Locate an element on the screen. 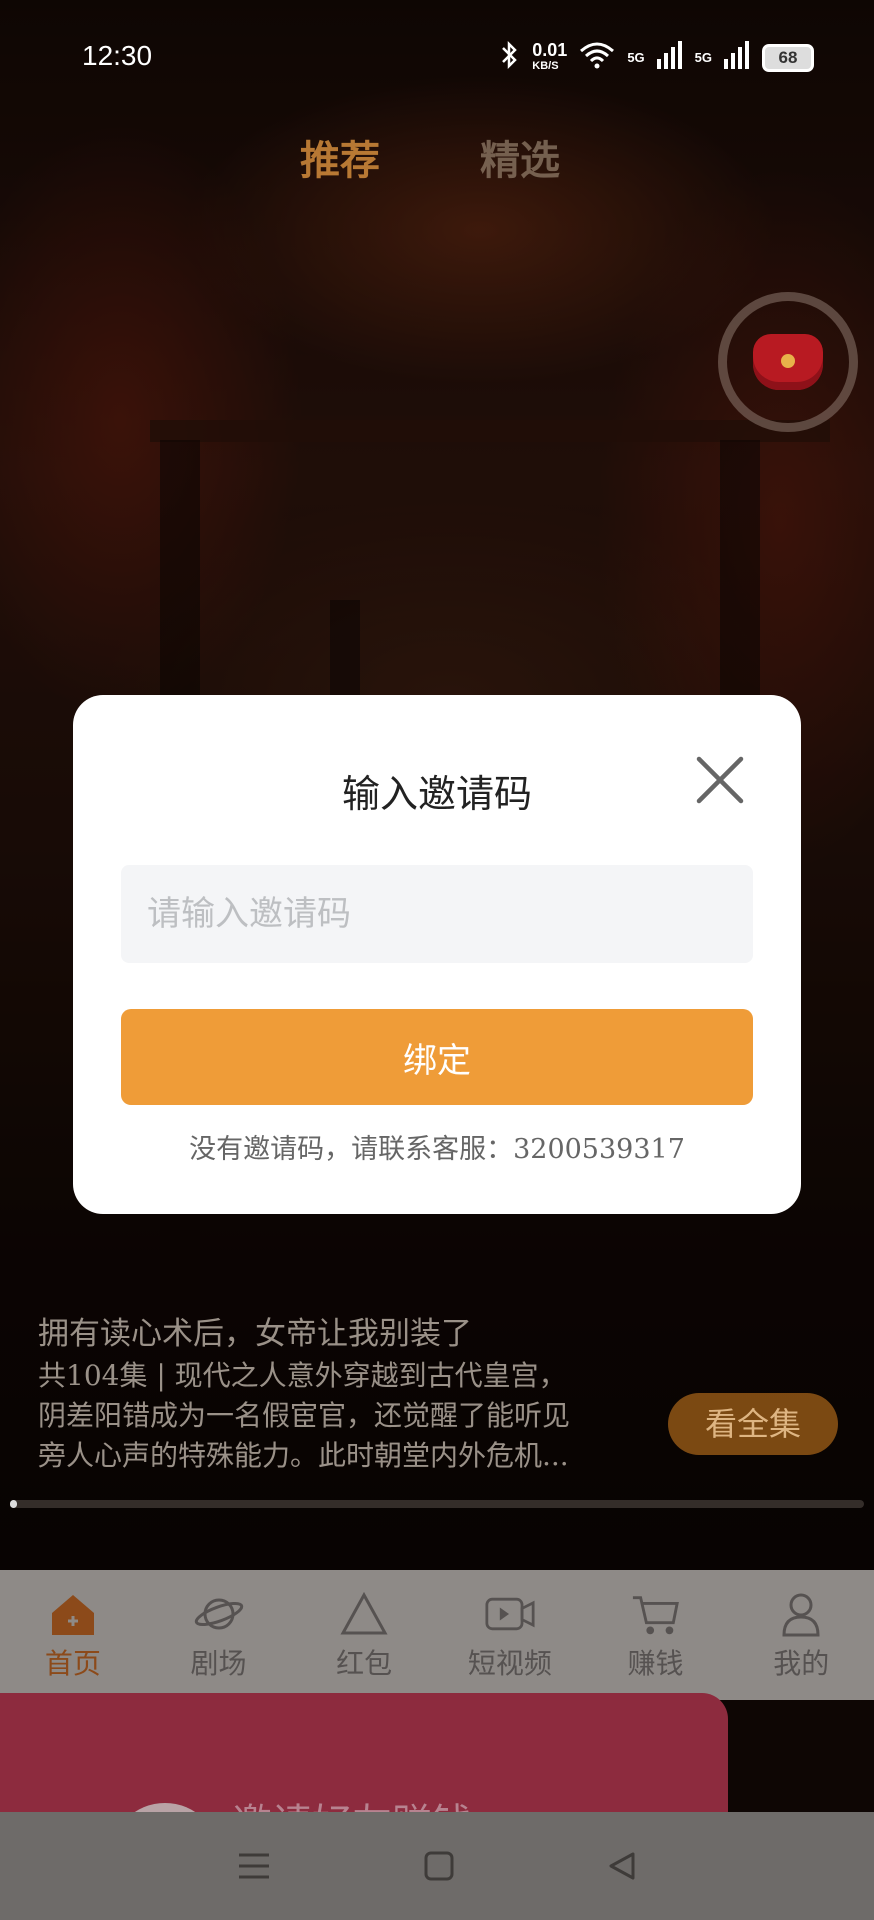 Image resolution: width=874 pixels, height=1920 pixels. red-packet-icon is located at coordinates (788, 362).